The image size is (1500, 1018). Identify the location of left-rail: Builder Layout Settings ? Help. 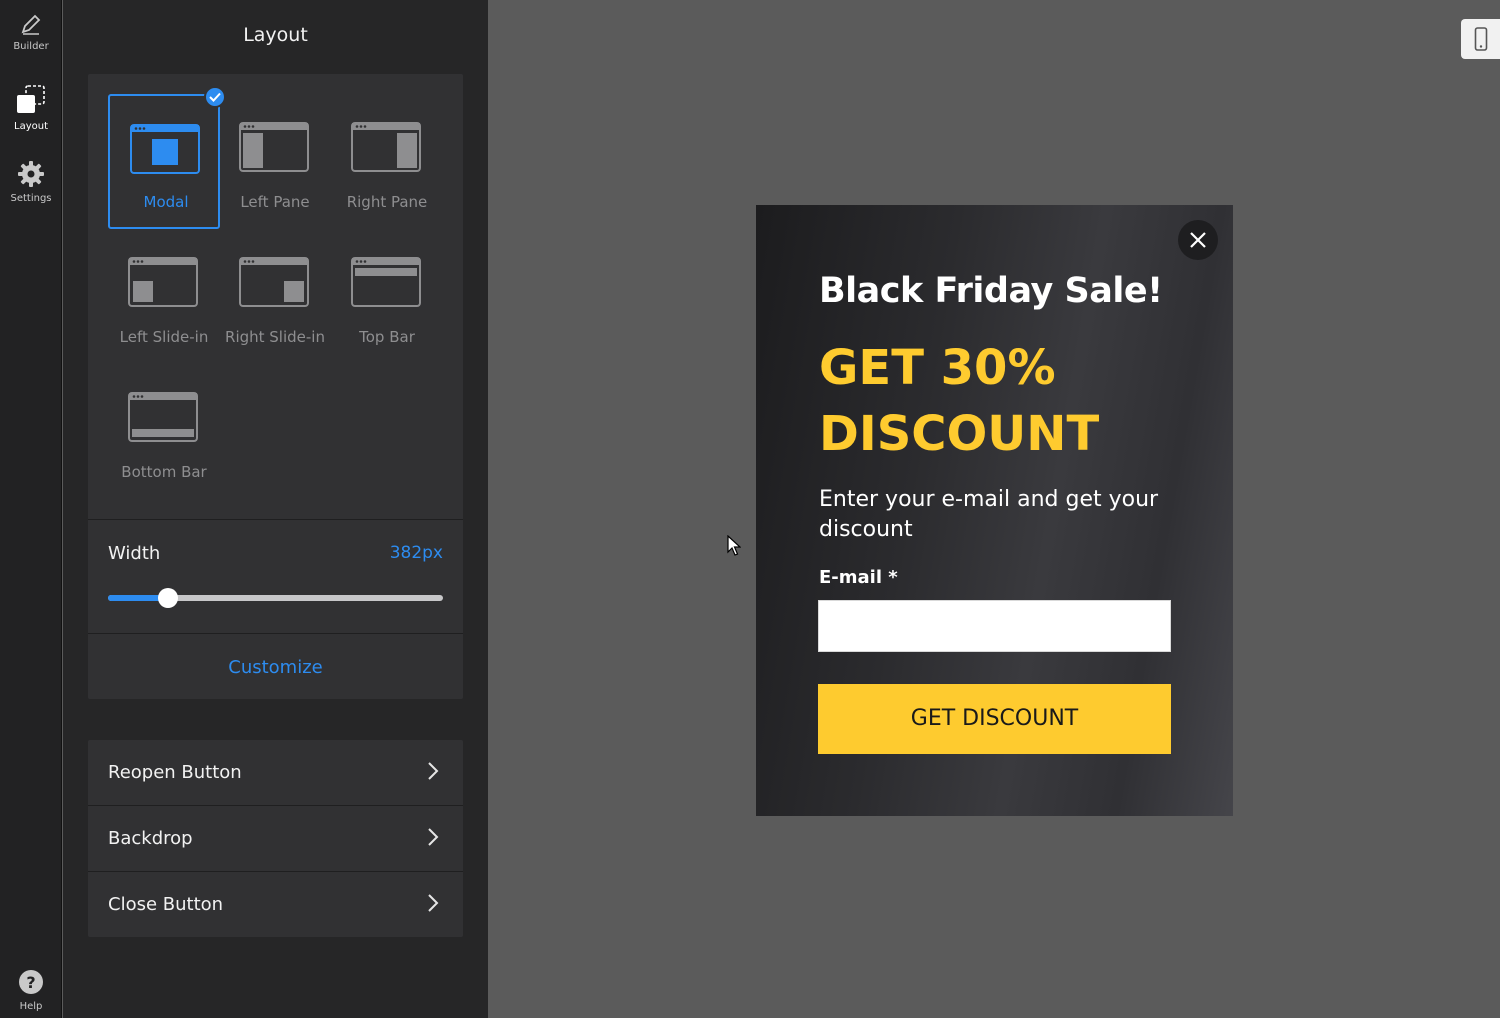
(31, 509).